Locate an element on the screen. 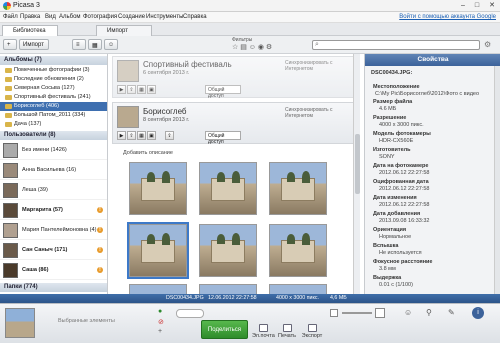 The width and height of the screenshot is (500, 343). album-item-selected: Борисоглеб (406) is located at coordinates (53, 106).